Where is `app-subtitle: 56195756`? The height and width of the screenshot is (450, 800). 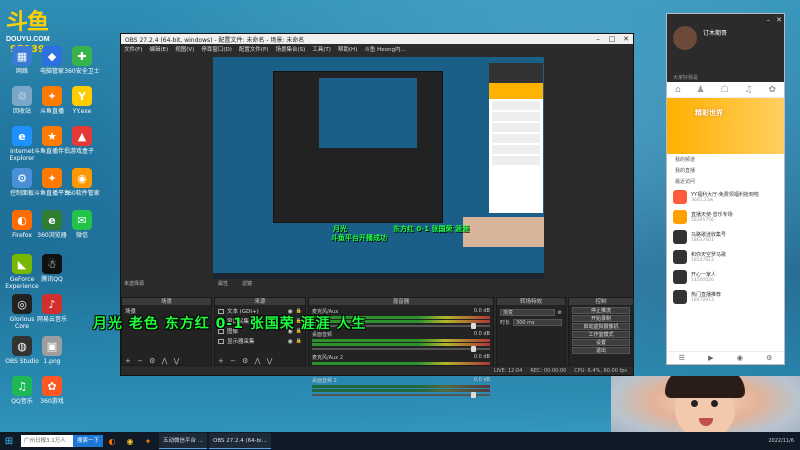 app-subtitle: 56195756 is located at coordinates (702, 220).